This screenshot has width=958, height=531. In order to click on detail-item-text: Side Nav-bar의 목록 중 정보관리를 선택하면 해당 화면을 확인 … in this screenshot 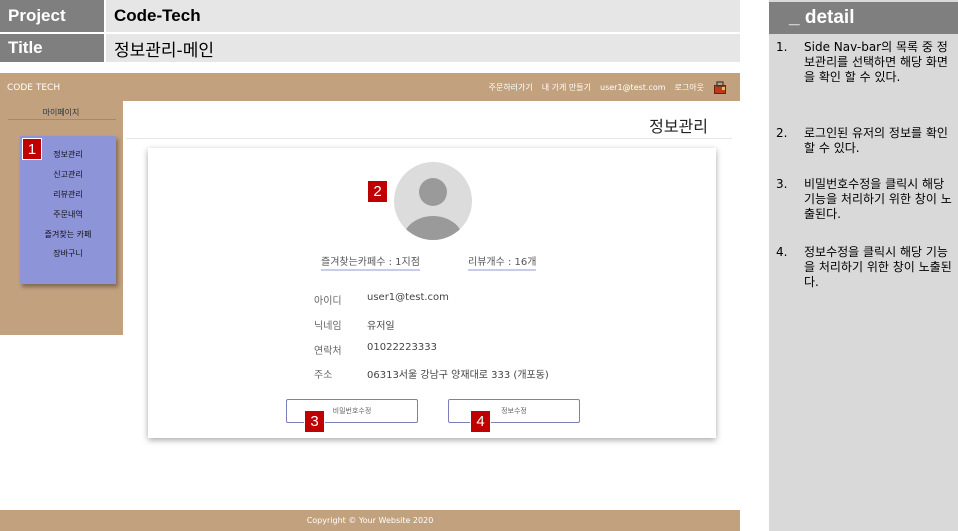, I will do `click(876, 62)`.